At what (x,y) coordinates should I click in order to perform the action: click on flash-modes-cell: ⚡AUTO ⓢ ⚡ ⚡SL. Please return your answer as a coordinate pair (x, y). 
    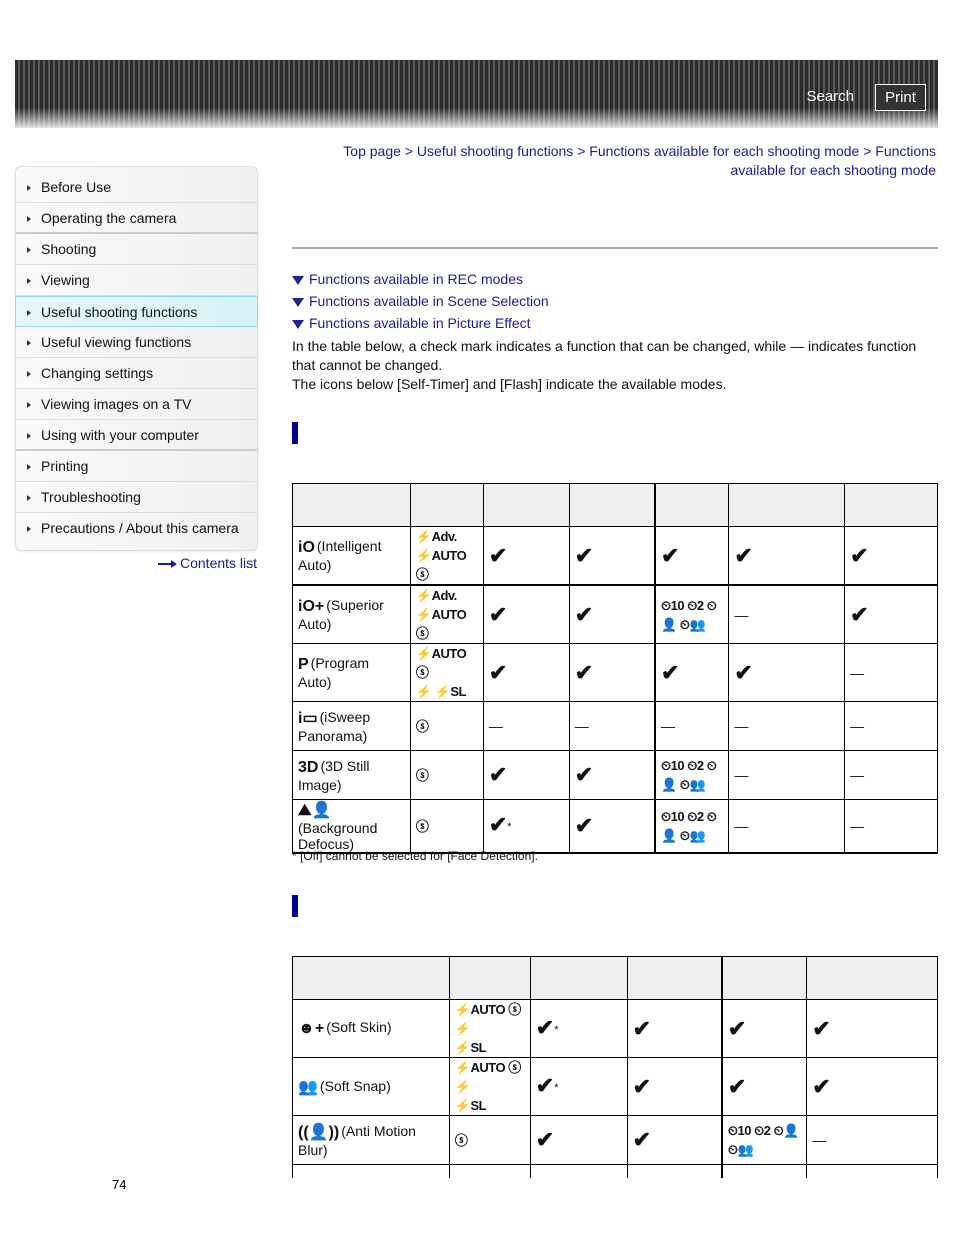
    Looking at the image, I should click on (489, 1028).